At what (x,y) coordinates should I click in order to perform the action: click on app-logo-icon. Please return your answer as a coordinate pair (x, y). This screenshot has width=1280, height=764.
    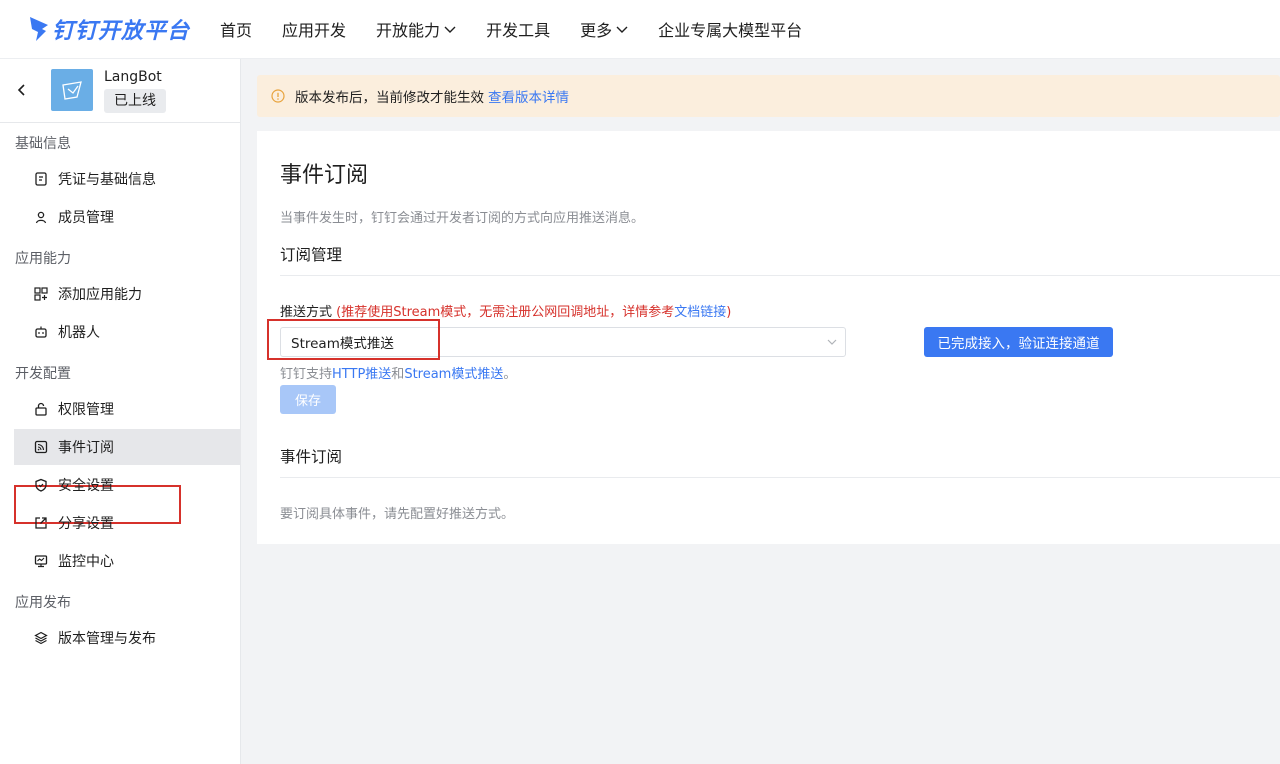
    Looking at the image, I should click on (72, 90).